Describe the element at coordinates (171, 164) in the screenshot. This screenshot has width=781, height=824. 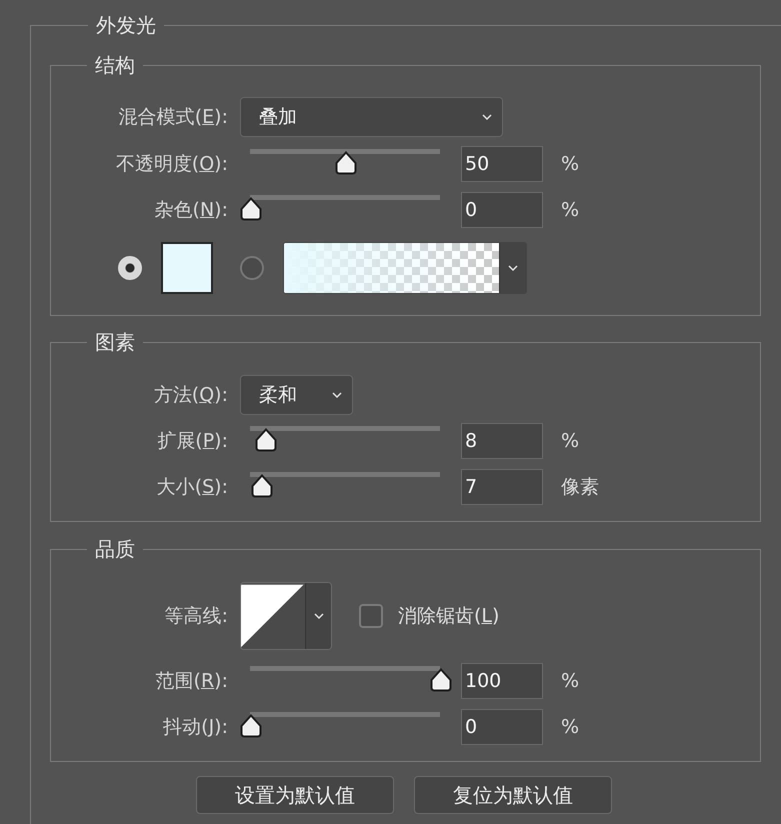
I see `field-label: 不透明度(O):` at that location.